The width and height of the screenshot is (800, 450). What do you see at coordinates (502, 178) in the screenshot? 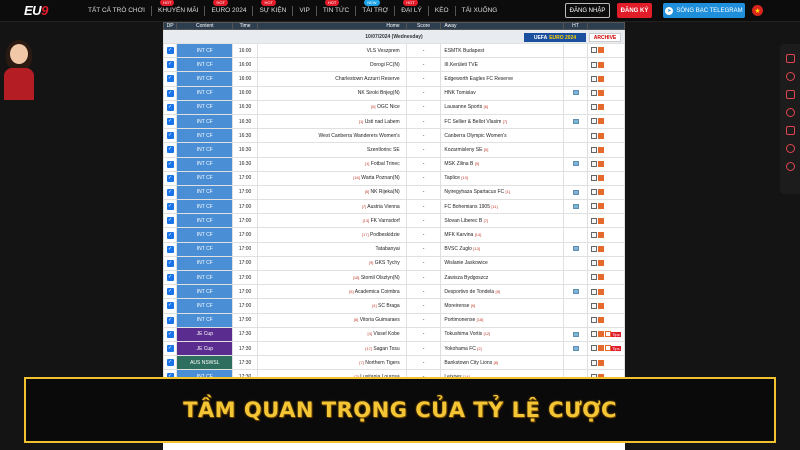
I see `away-team-cell: Taplice [10]` at bounding box center [502, 178].